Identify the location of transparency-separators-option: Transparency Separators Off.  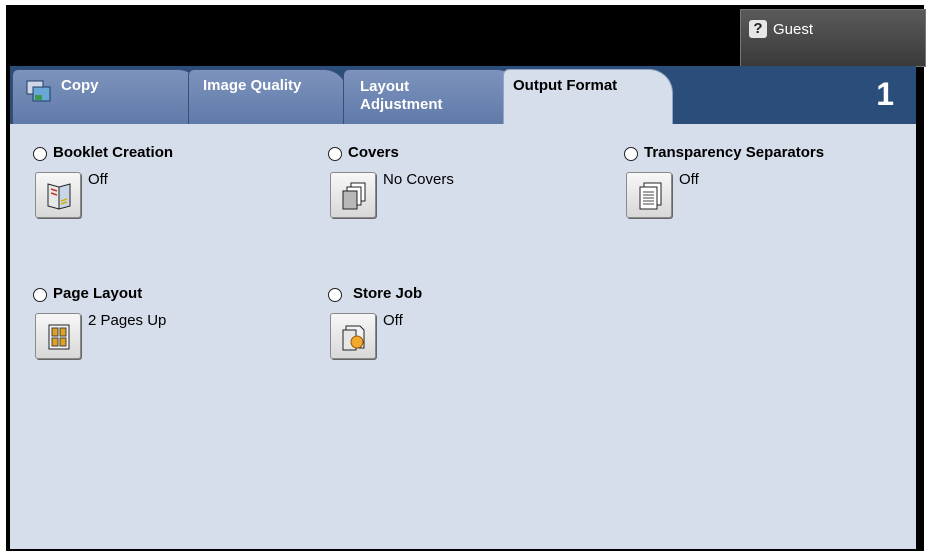
(764, 184).